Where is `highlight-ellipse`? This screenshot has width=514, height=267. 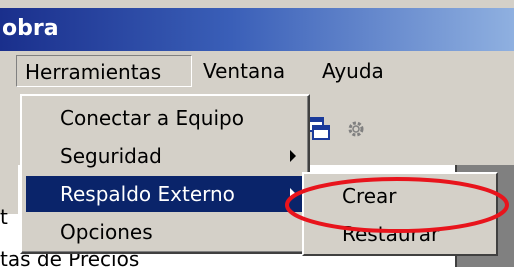
highlight-ellipse is located at coordinates (397, 205).